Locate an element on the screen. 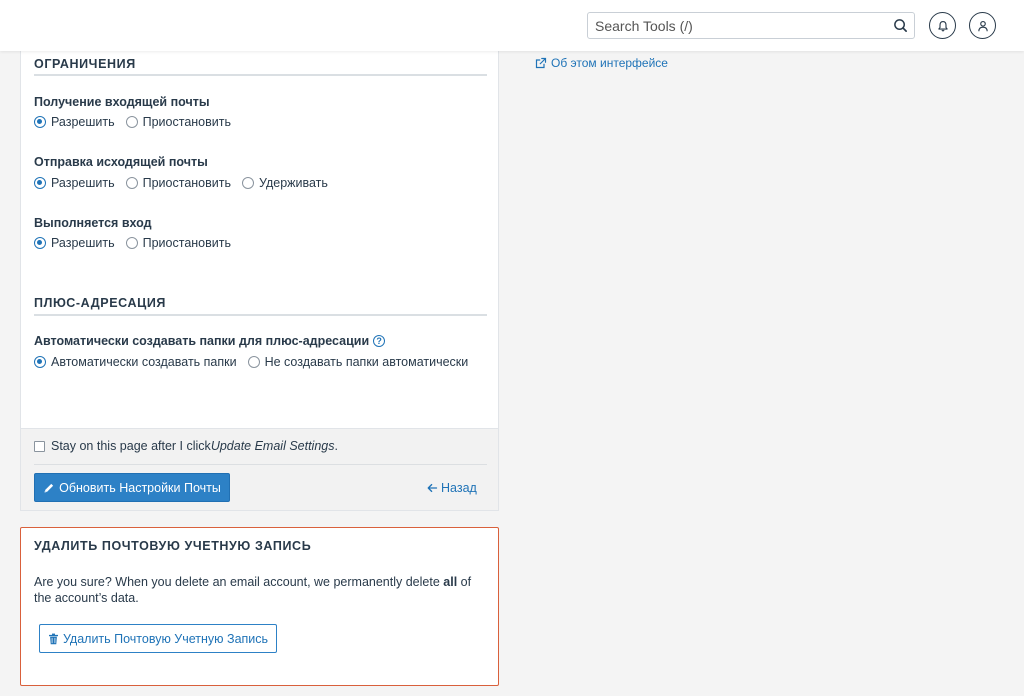  incoming-mail-options: Разрешить Приостановить is located at coordinates (138, 122).